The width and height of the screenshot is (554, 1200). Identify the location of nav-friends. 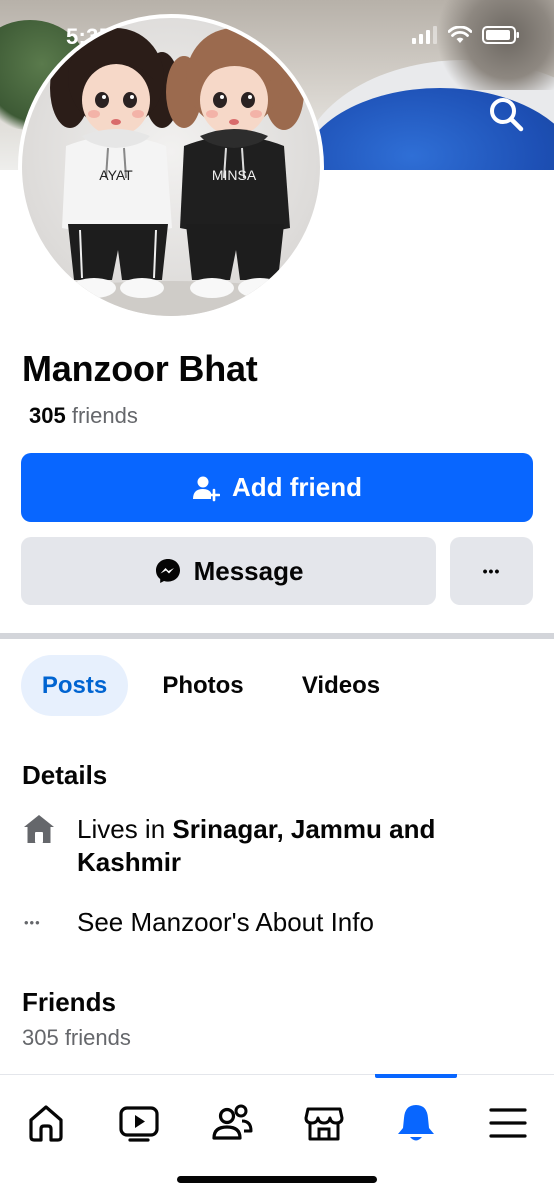
(232, 1123).